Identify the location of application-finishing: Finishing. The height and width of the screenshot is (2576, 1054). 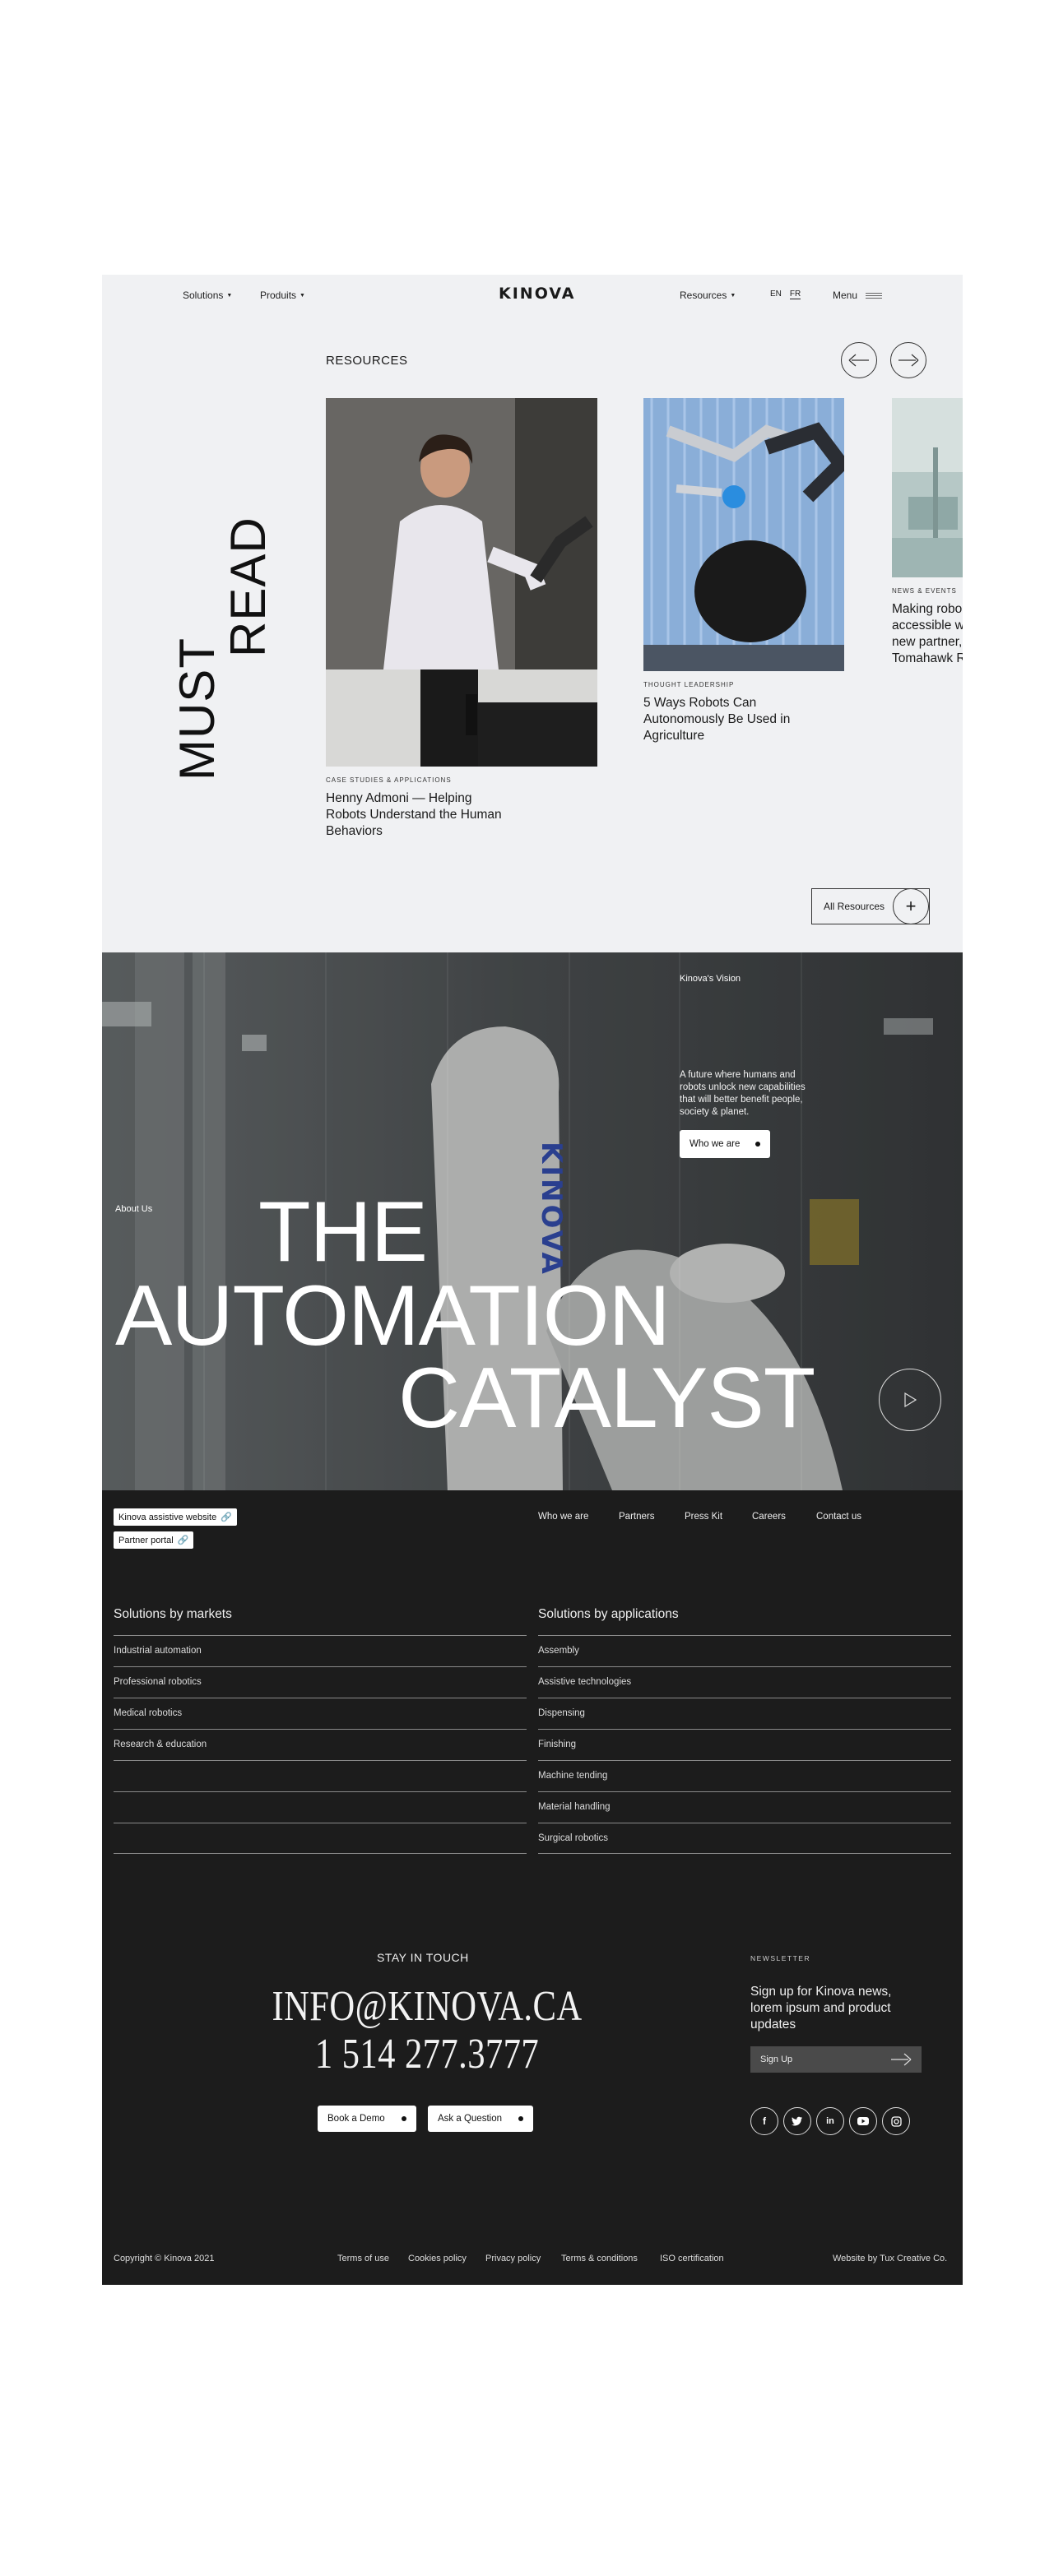
(744, 1745).